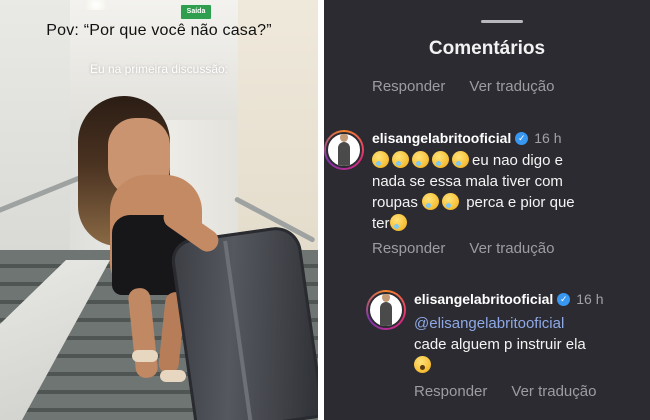 The width and height of the screenshot is (650, 420). I want to click on sandal-right, so click(173, 376).